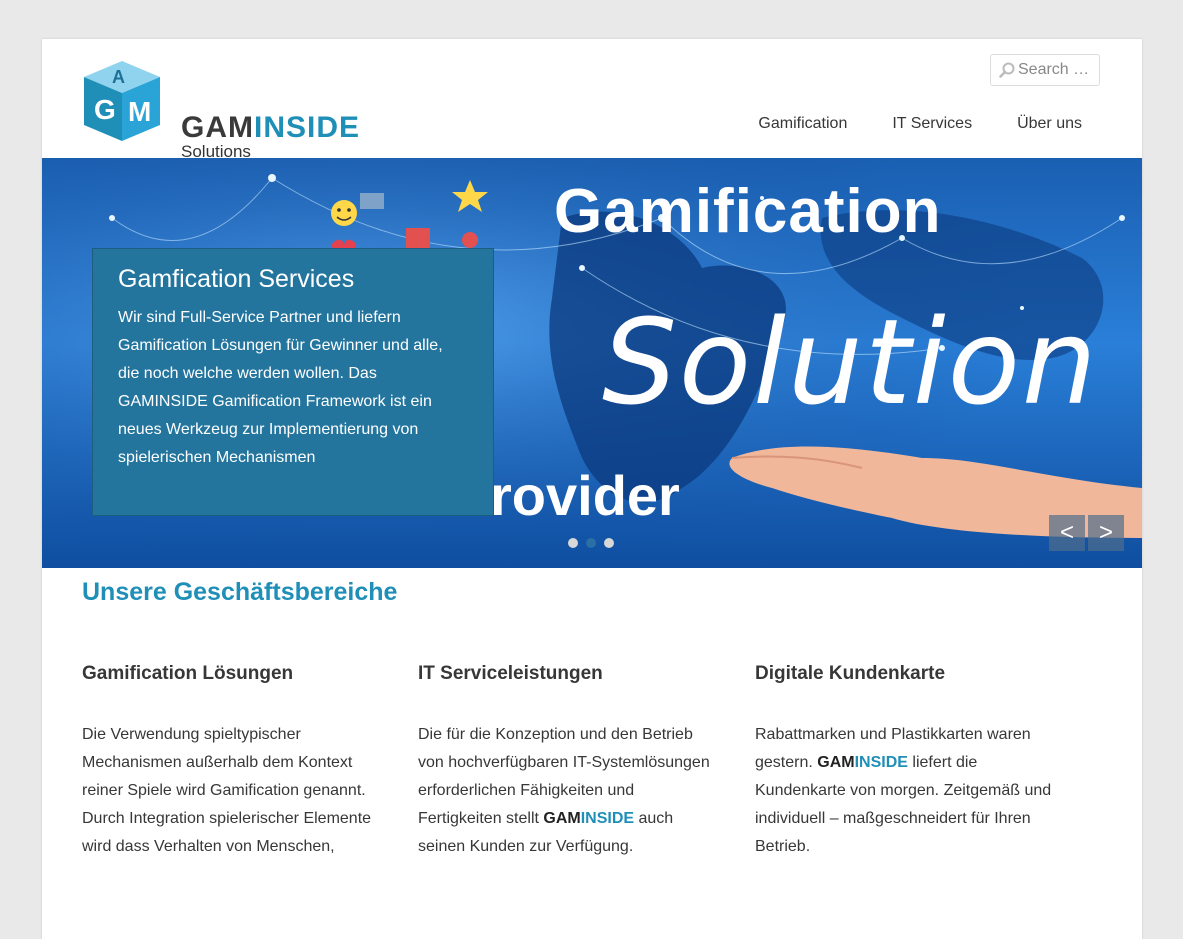 Image resolution: width=1183 pixels, height=939 pixels. Describe the element at coordinates (240, 592) in the screenshot. I see `section-title: Unsere Geschäftsbereiche` at that location.